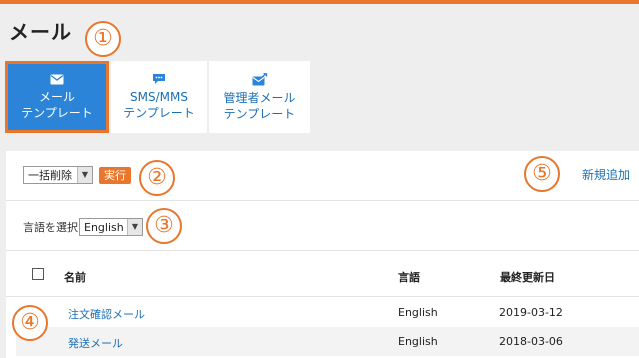  I want to click on tab-sms-mms-template: SMS/MMS テンプレート, so click(159, 97).